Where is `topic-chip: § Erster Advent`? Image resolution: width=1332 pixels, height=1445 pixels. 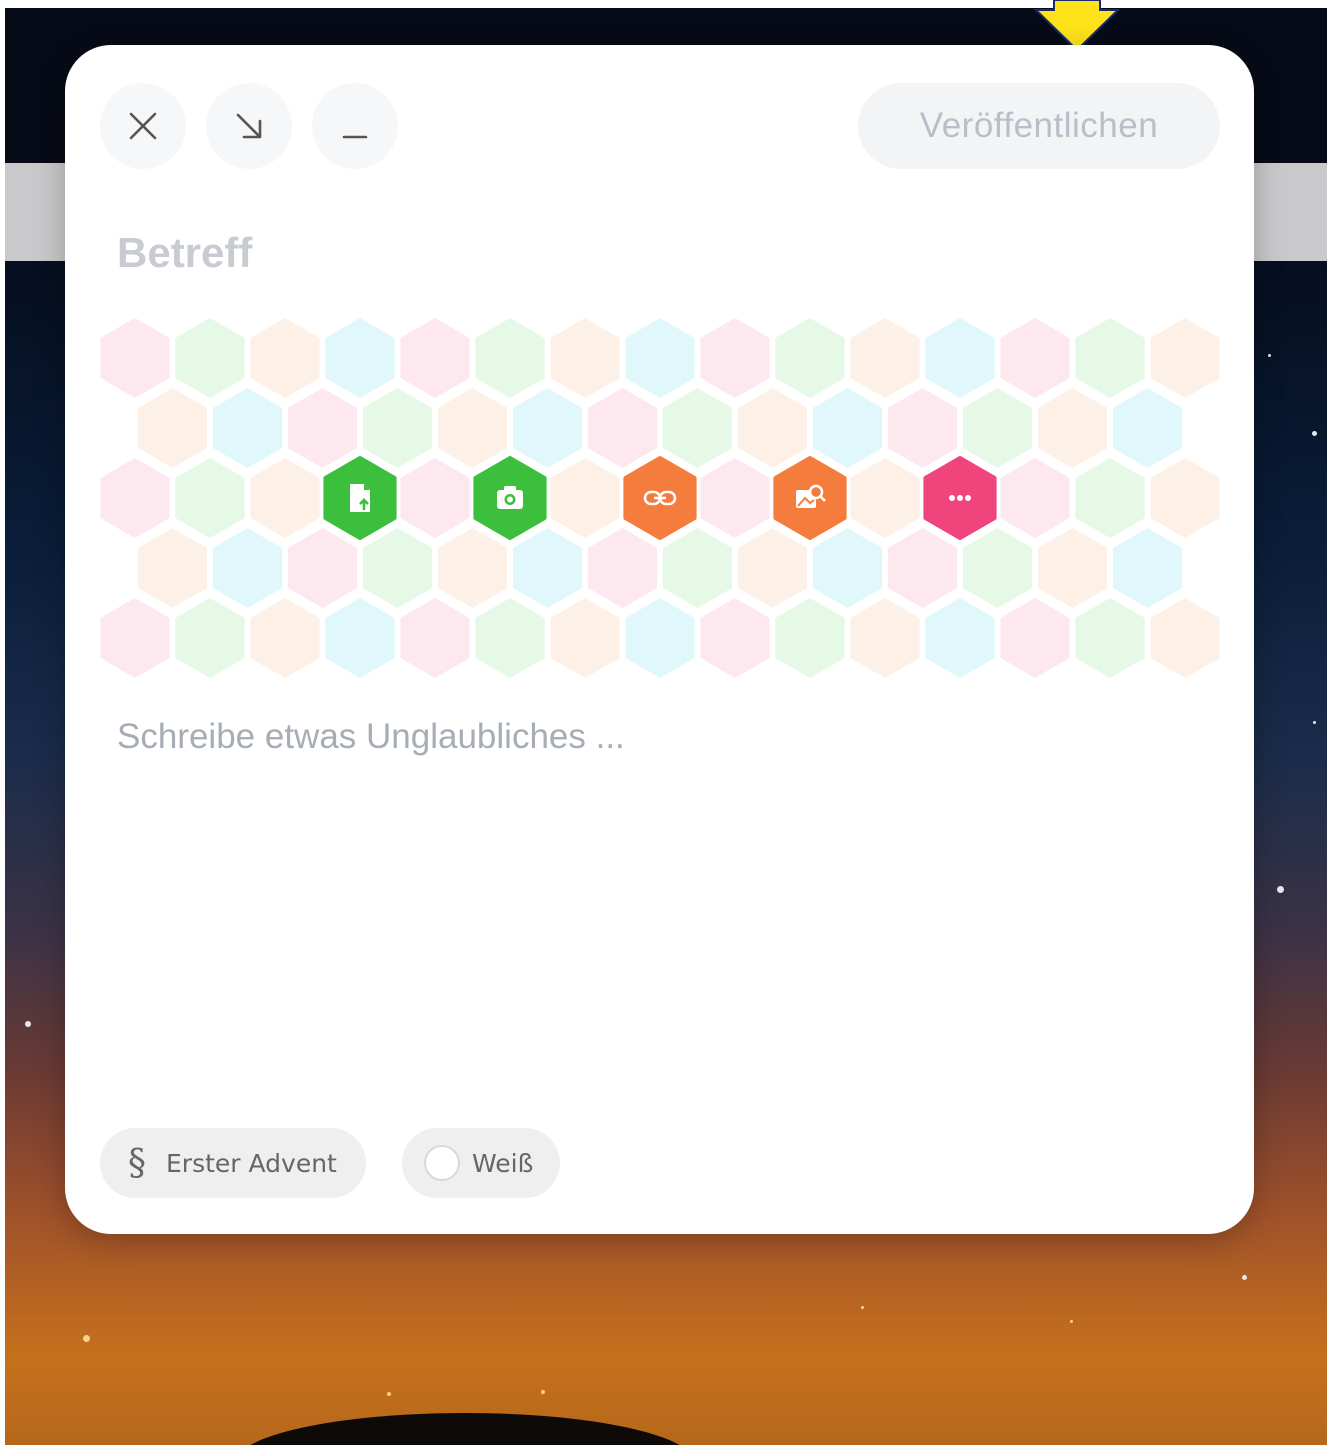
topic-chip: § Erster Advent is located at coordinates (233, 1163).